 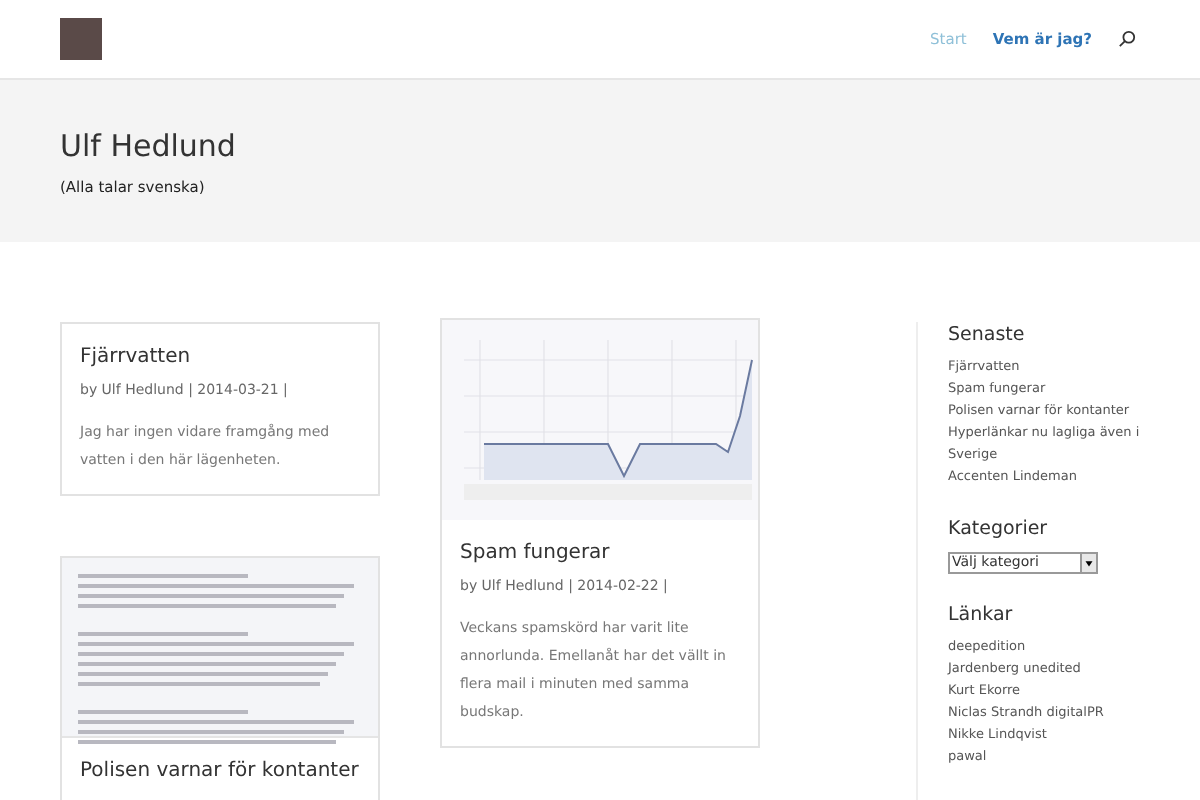 What do you see at coordinates (981, 615) in the screenshot?
I see `widget-title: Länkar` at bounding box center [981, 615].